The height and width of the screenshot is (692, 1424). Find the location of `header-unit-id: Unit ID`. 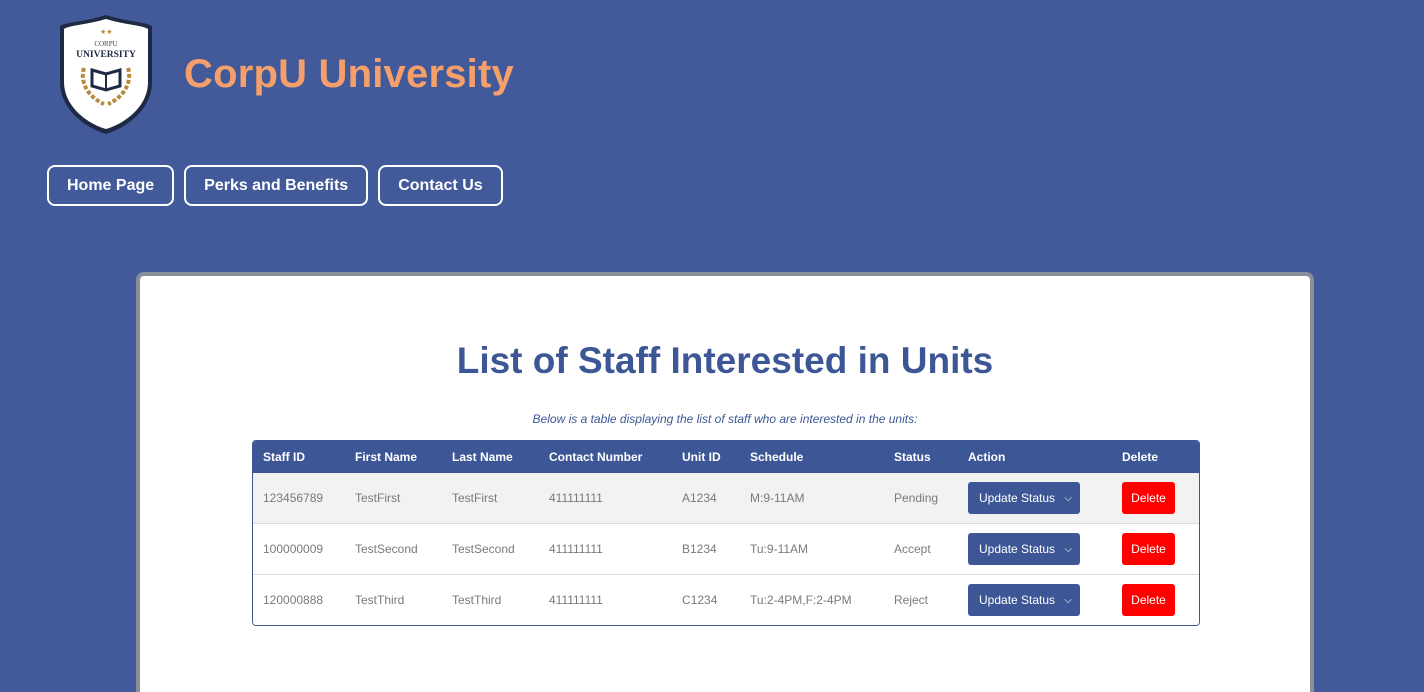

header-unit-id: Unit ID is located at coordinates (701, 457).